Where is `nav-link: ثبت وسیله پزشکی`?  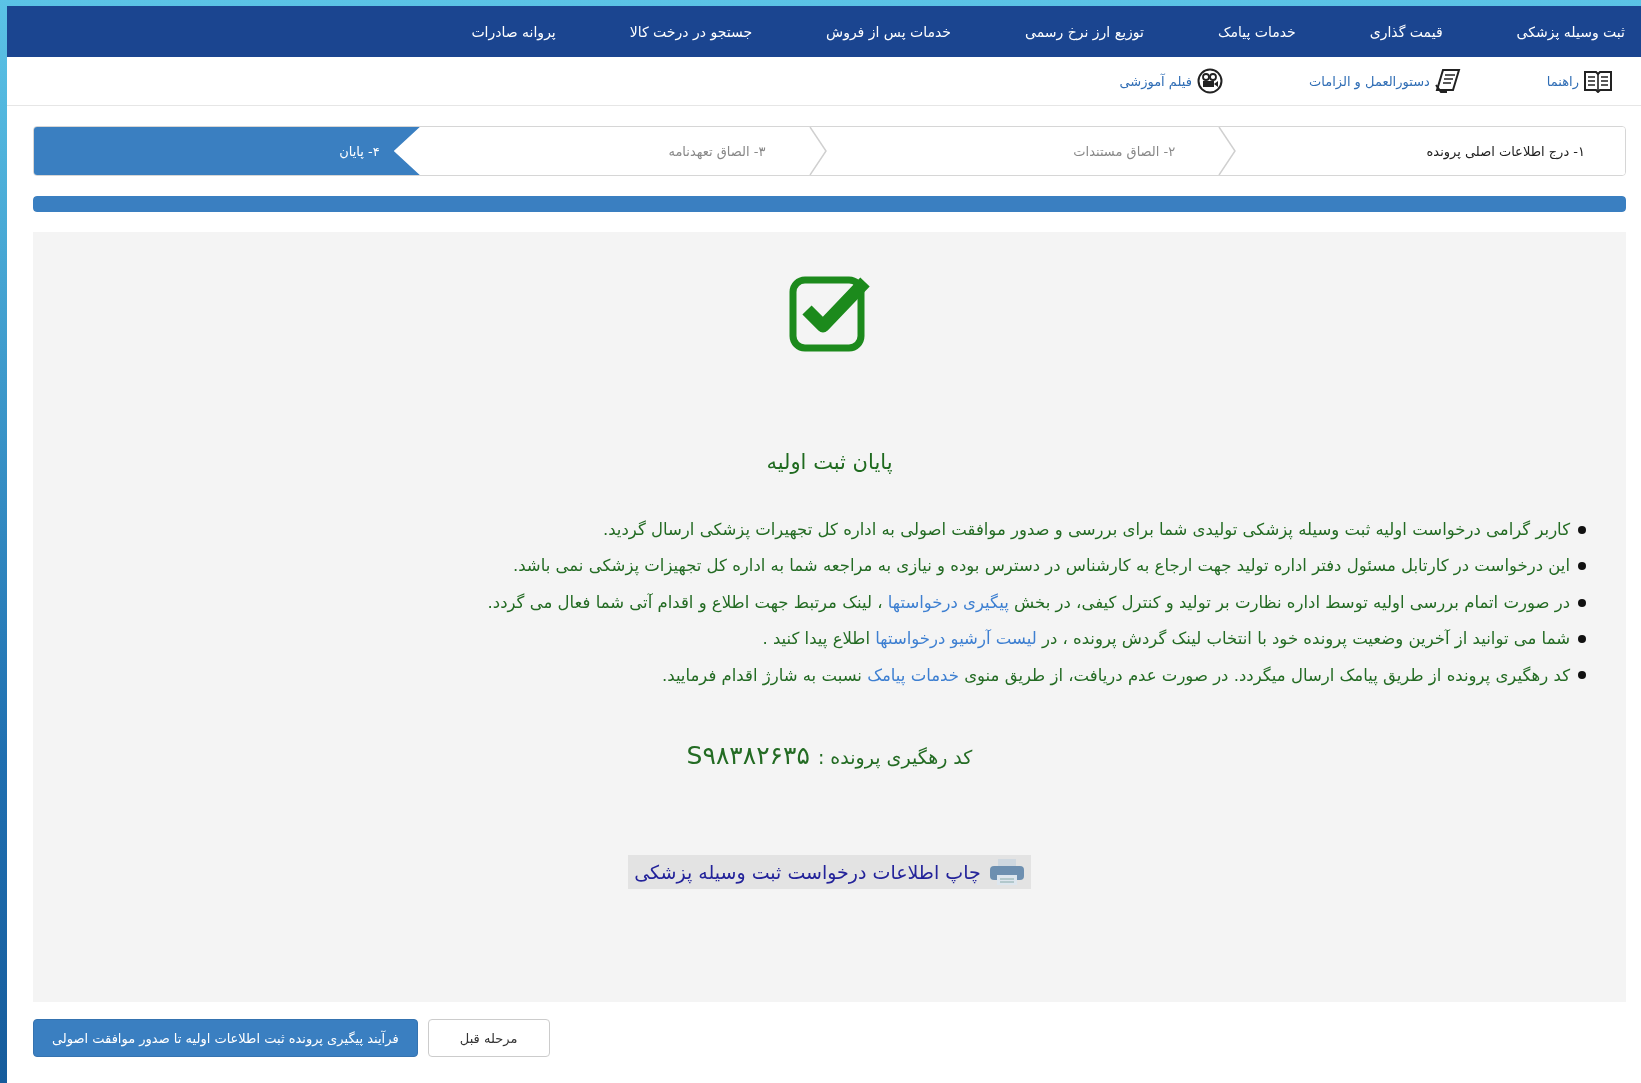 nav-link: ثبت وسیله پزشکی is located at coordinates (1554, 31).